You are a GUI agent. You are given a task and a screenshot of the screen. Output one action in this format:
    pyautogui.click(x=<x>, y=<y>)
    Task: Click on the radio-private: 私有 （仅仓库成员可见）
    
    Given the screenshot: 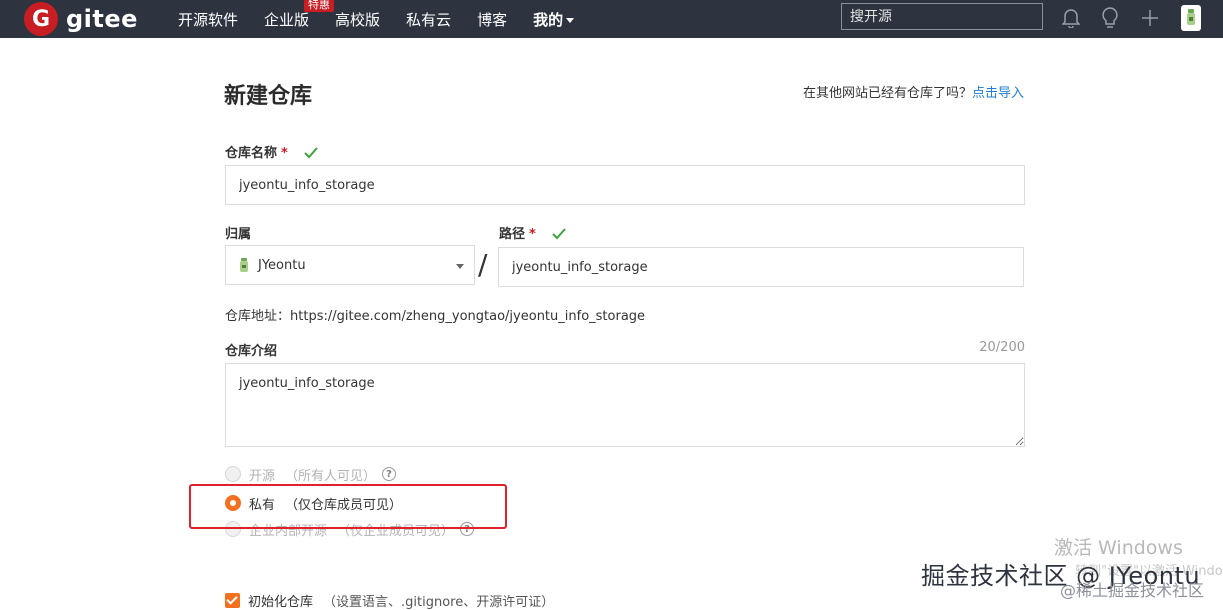 What is the action you would take?
    pyautogui.click(x=313, y=503)
    